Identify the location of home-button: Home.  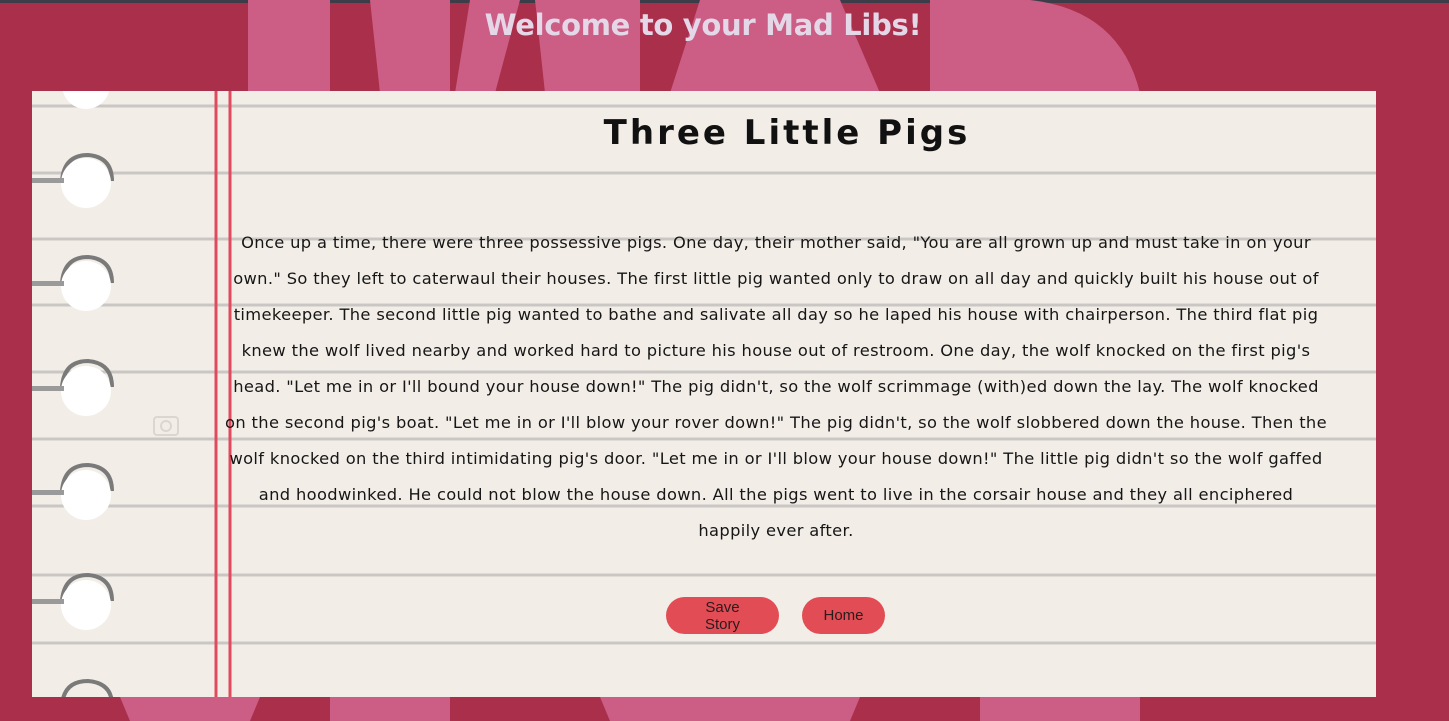
(843, 615).